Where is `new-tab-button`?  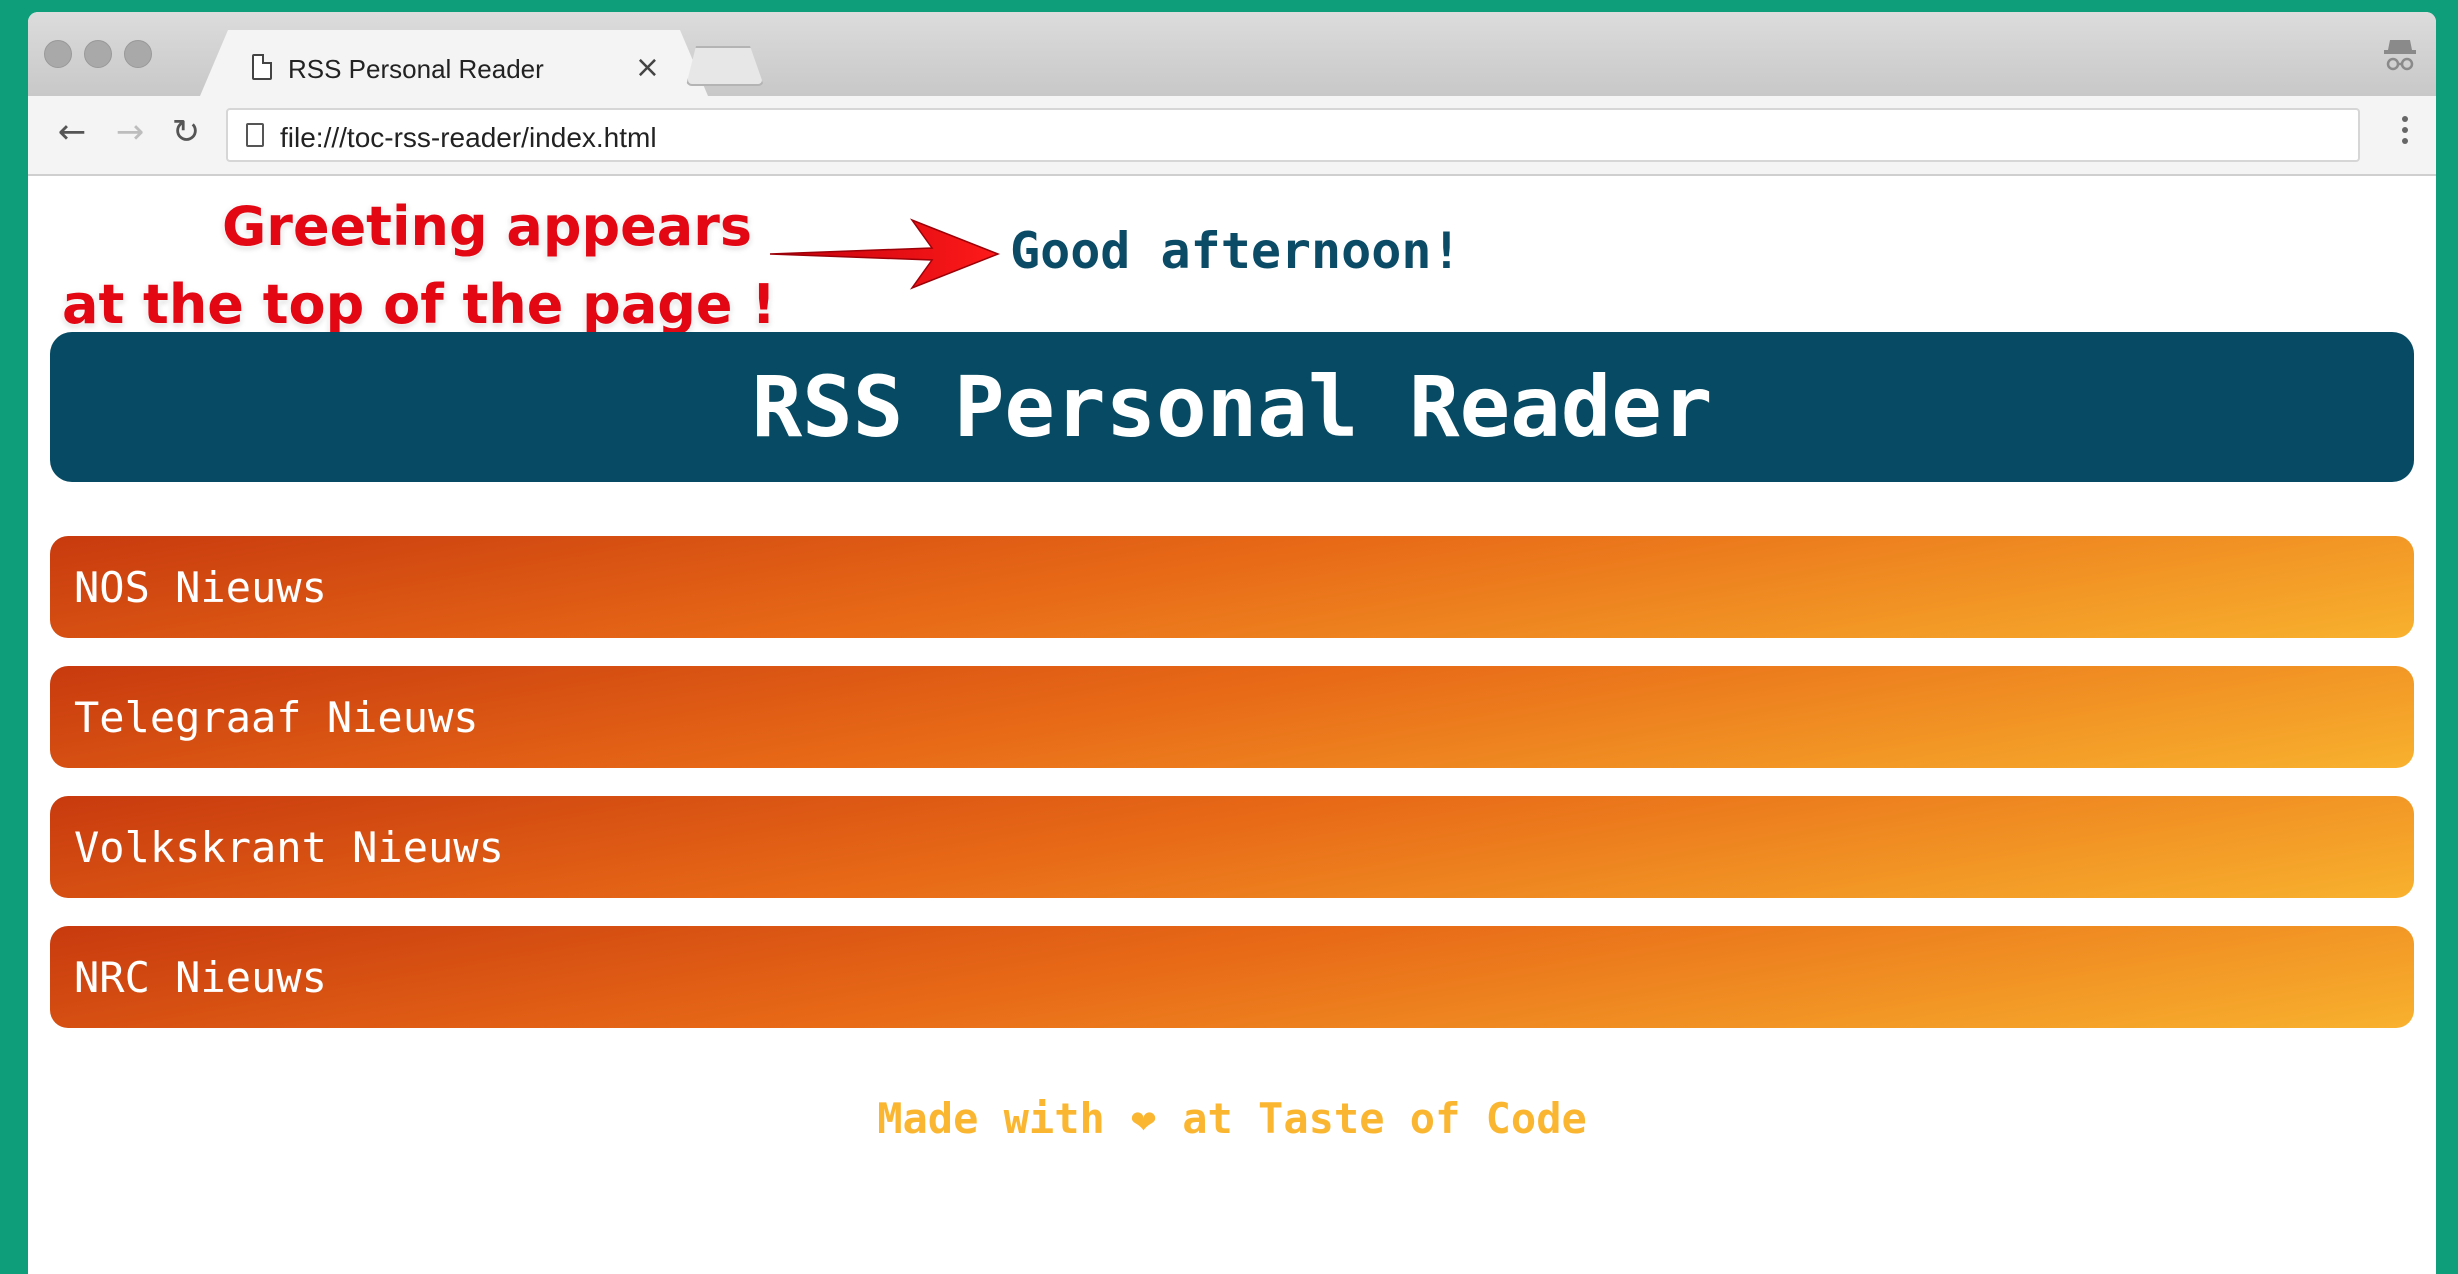 new-tab-button is located at coordinates (725, 66).